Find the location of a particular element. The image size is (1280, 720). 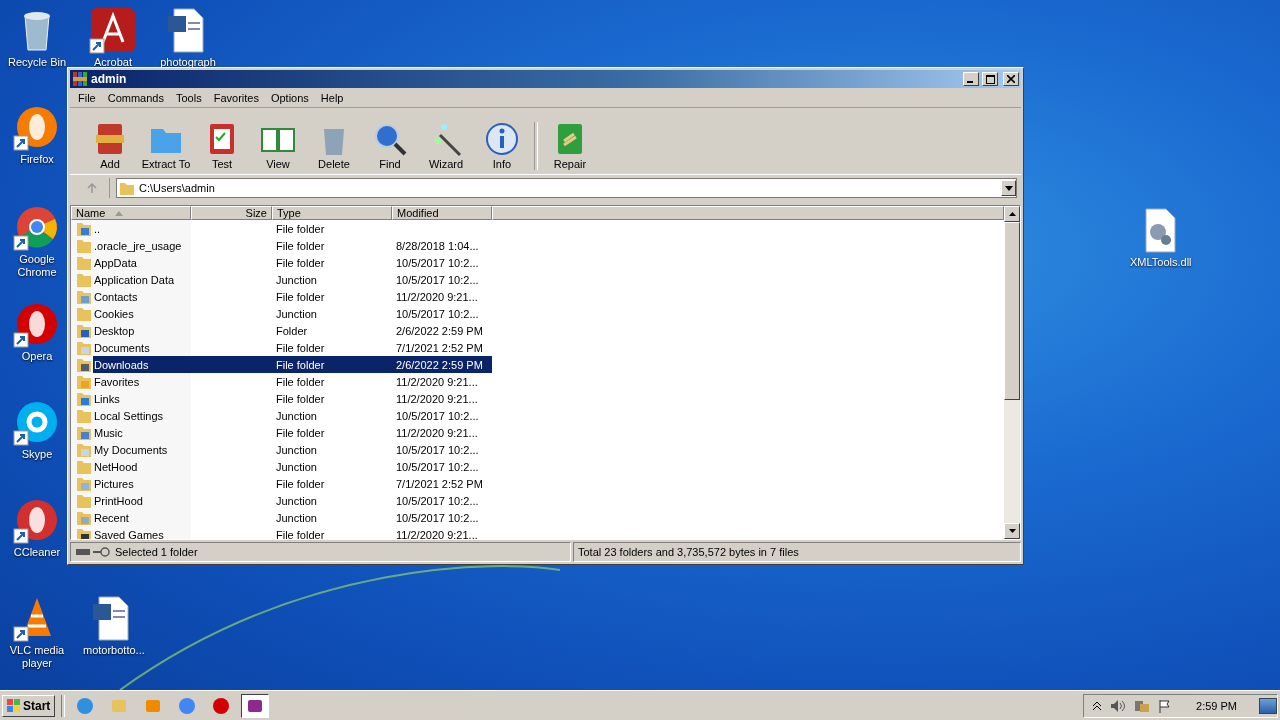

toolbar-button: Find is located at coordinates (390, 145).